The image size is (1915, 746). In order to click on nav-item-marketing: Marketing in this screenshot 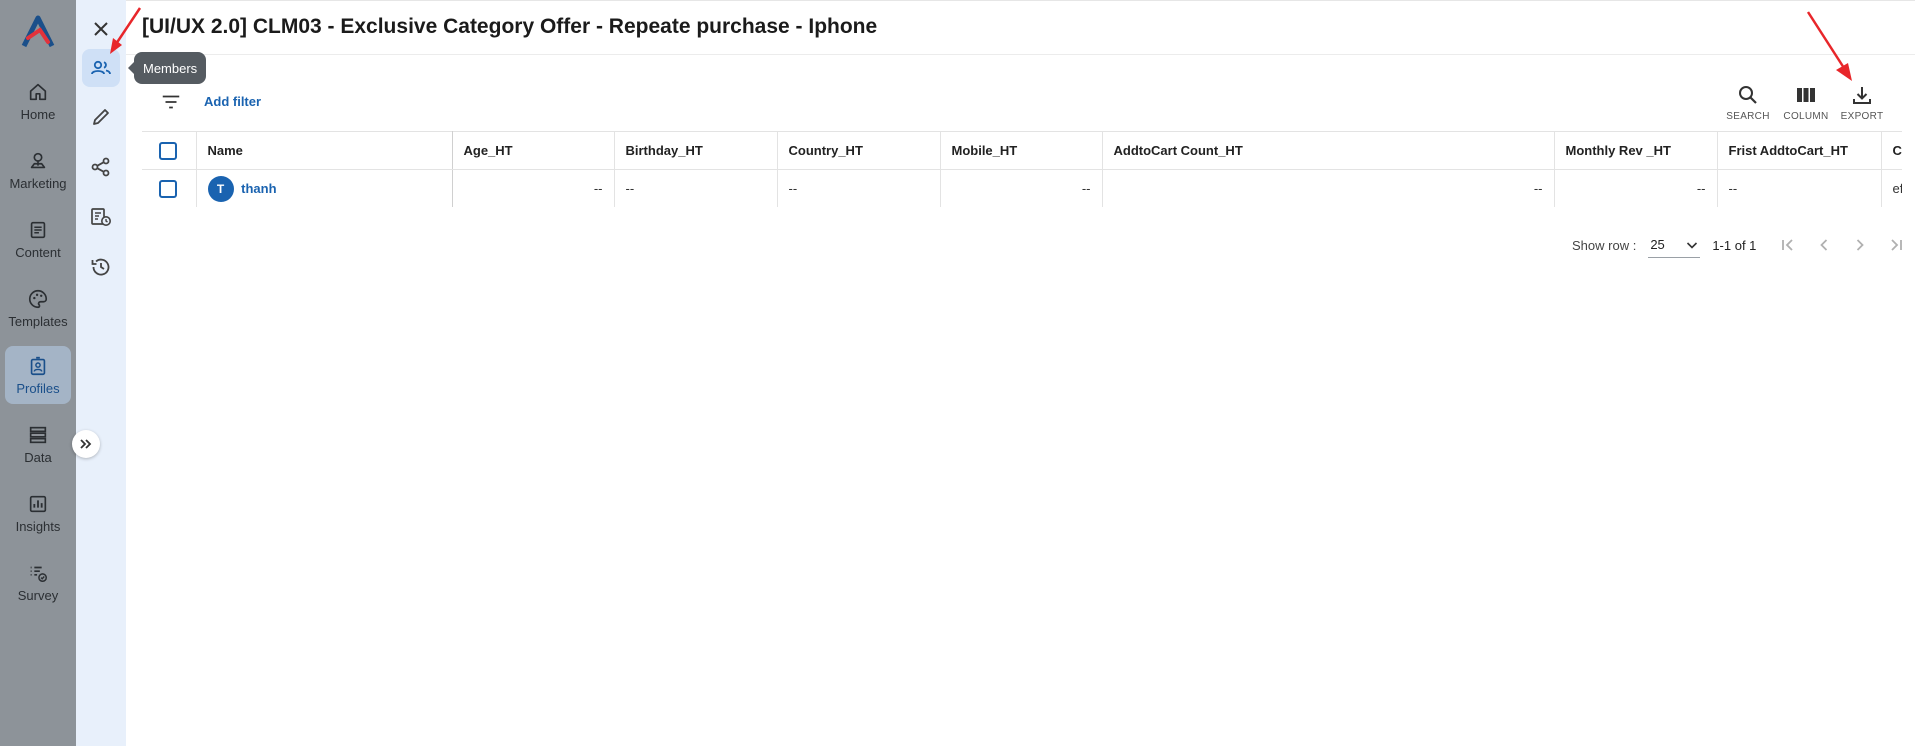, I will do `click(38, 170)`.